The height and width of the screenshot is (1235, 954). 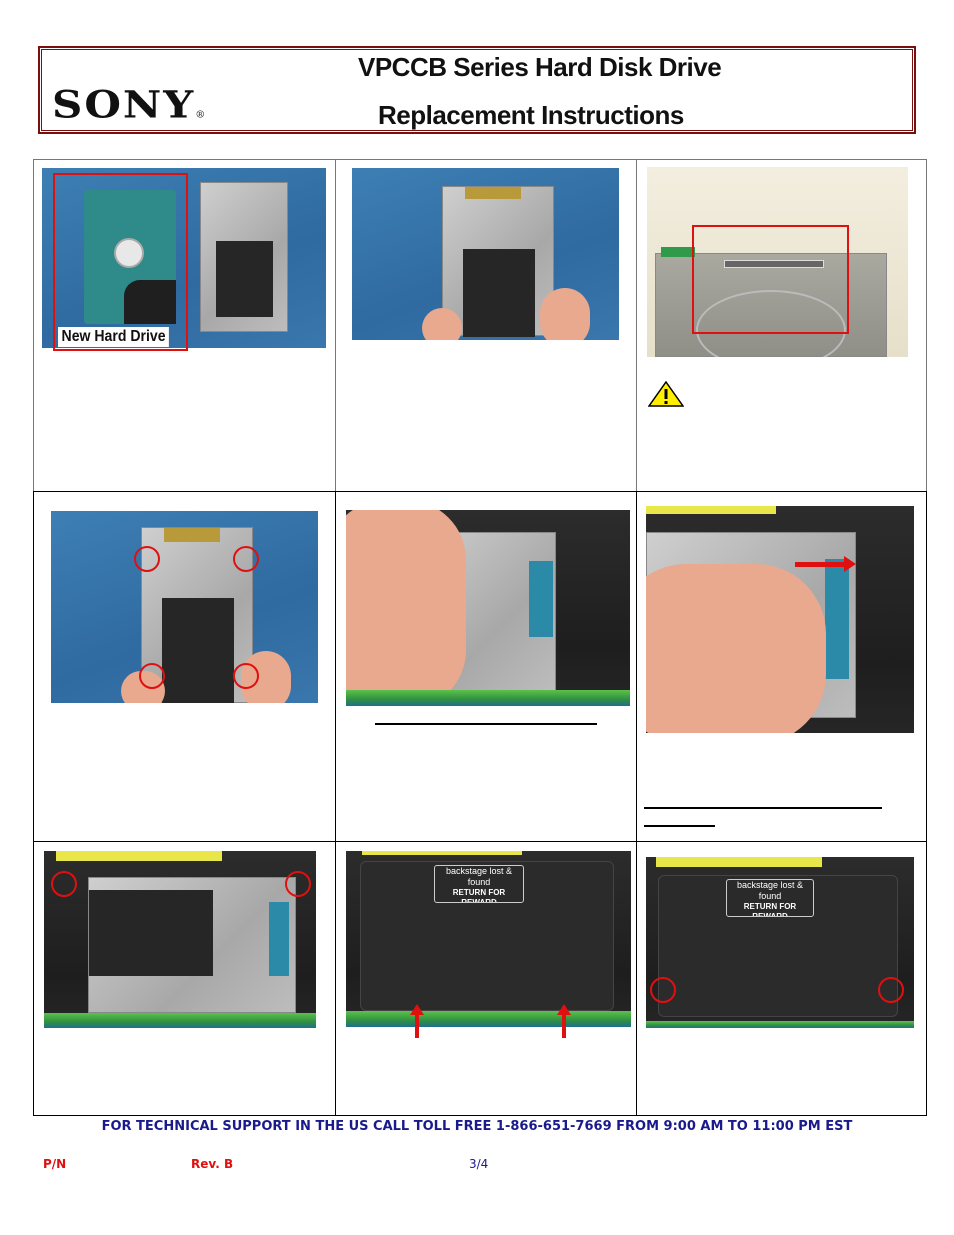 I want to click on drive-edge, so click(x=678, y=252).